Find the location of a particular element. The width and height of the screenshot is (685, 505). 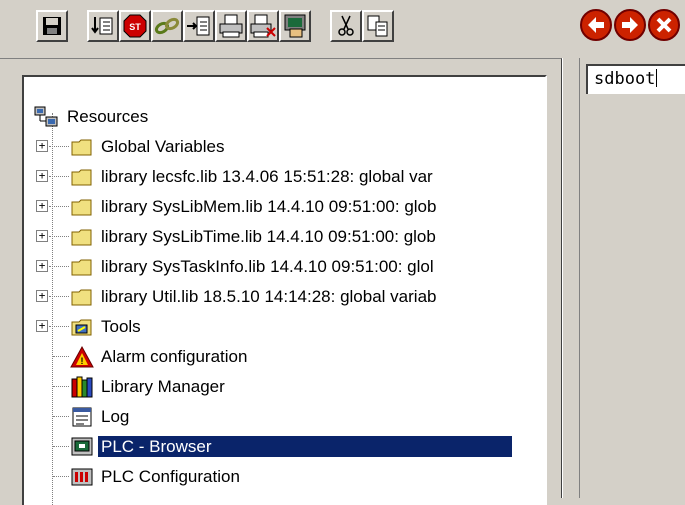

monitor-hand-icon is located at coordinates (295, 26).